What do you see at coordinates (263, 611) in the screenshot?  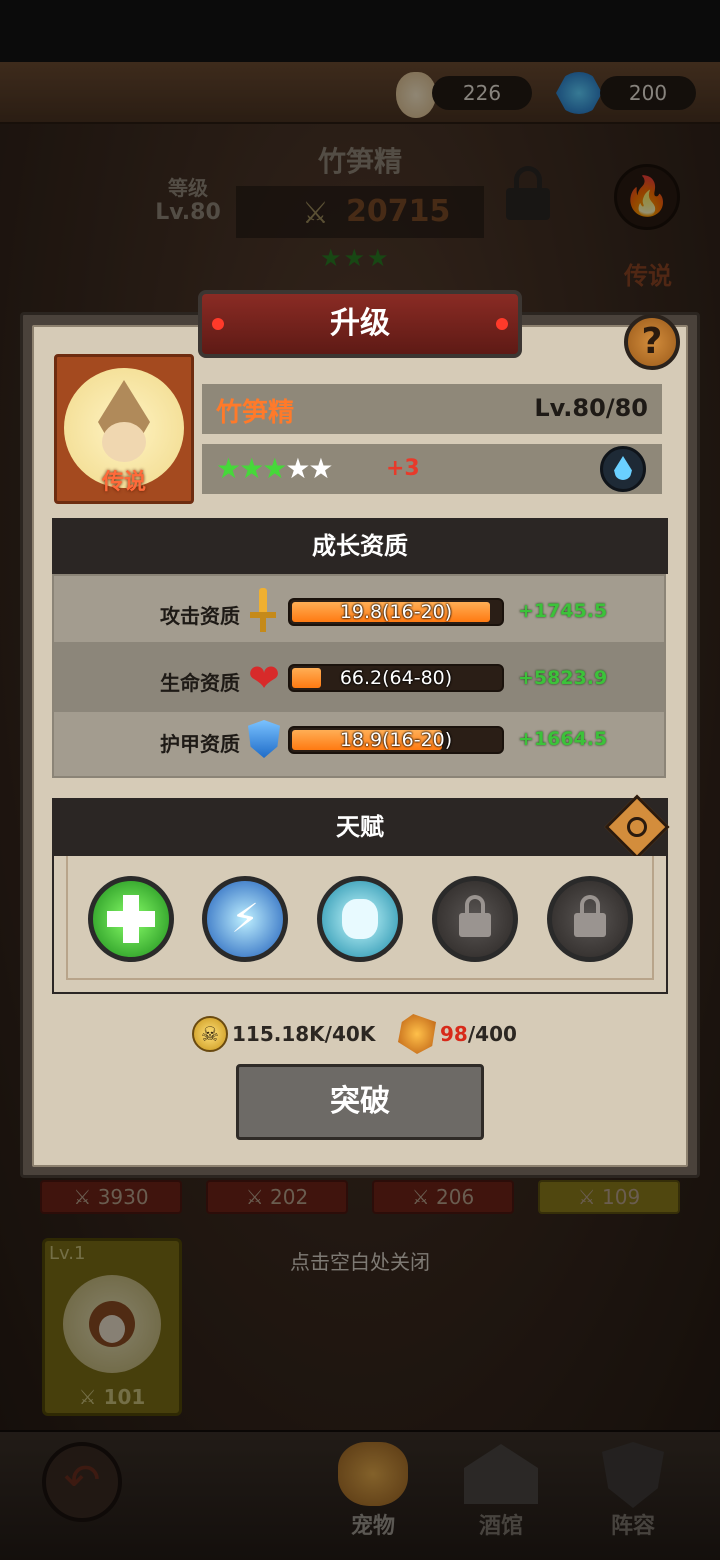 I see `sword-icon` at bounding box center [263, 611].